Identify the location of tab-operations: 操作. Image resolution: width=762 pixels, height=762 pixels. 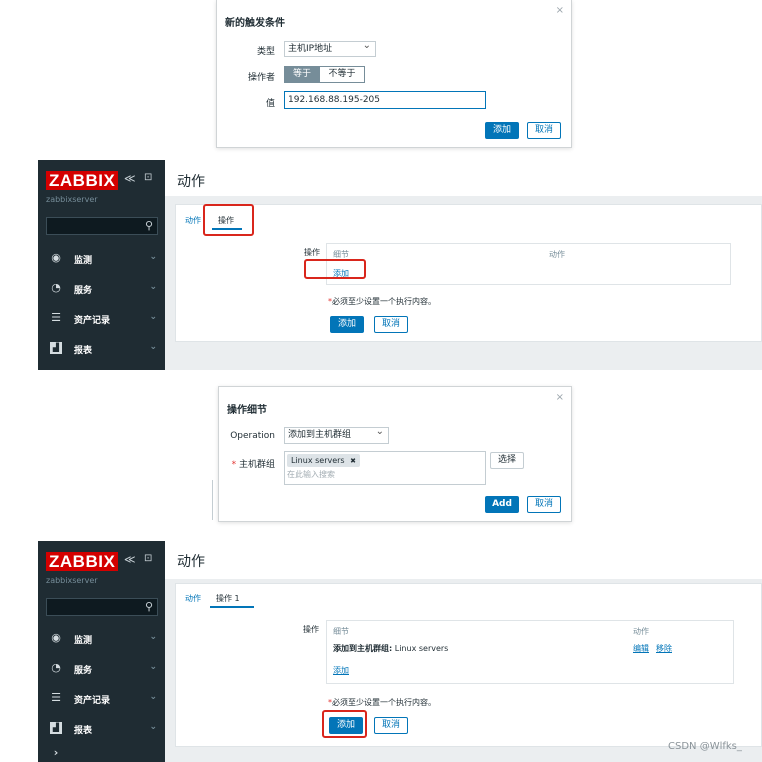
(226, 220).